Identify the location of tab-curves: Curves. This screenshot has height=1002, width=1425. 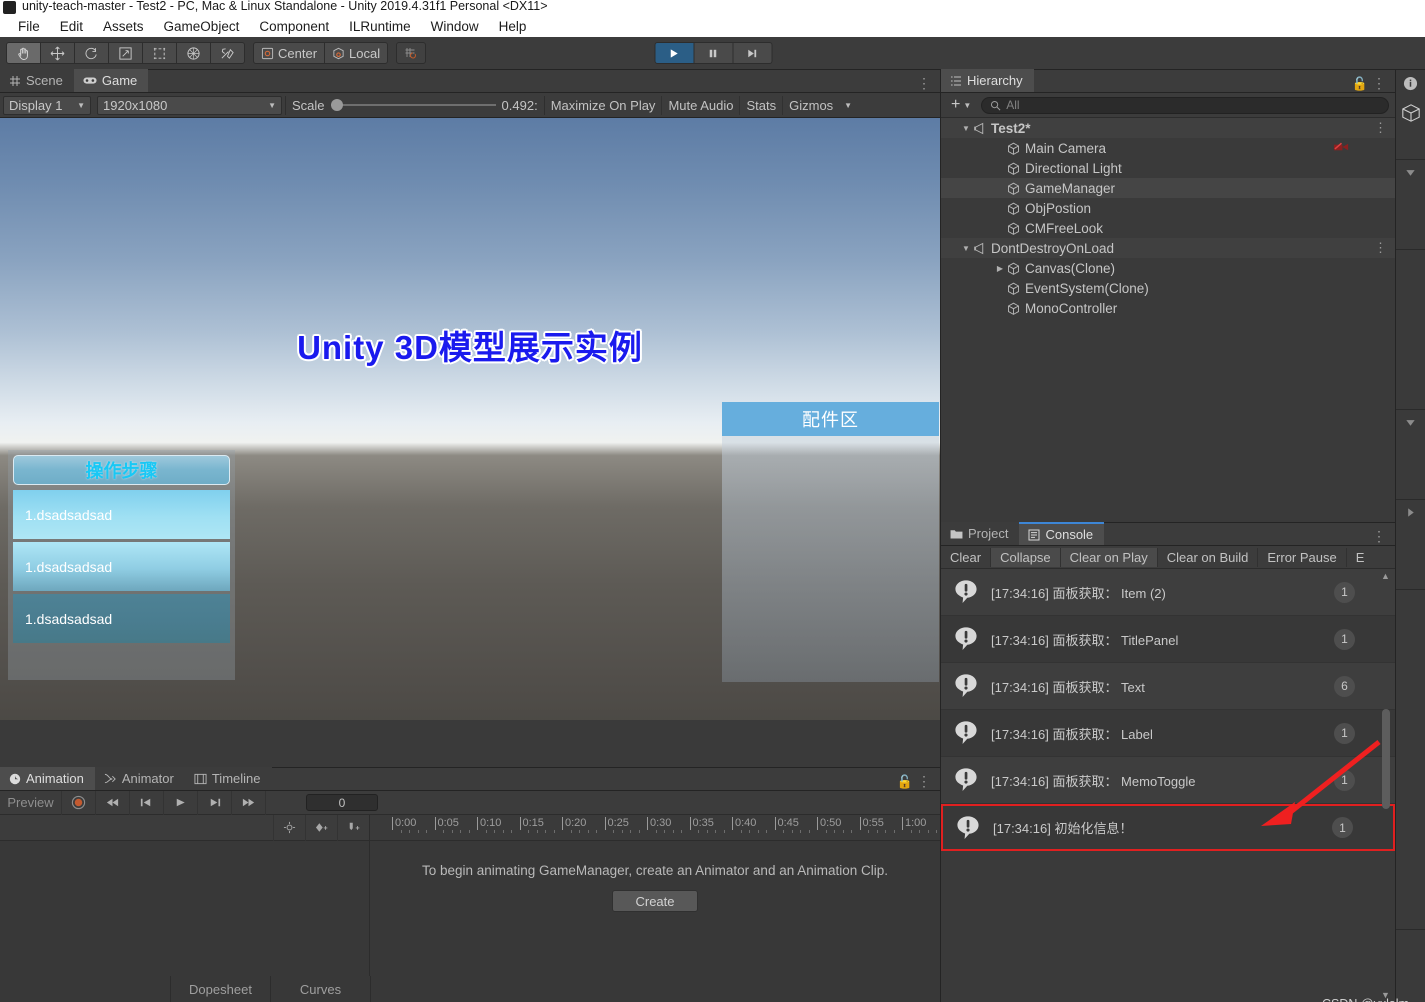
(320, 989).